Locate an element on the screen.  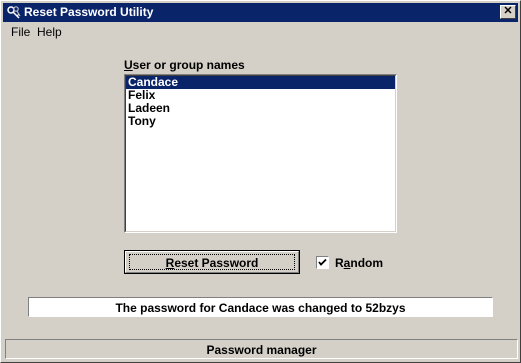
random-checkbox is located at coordinates (322, 262).